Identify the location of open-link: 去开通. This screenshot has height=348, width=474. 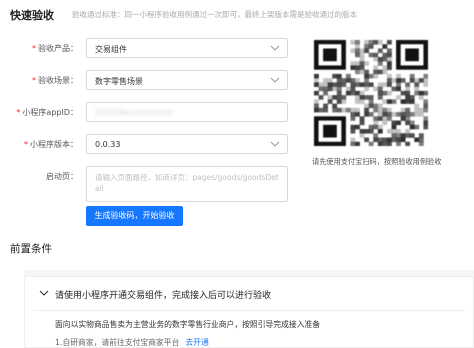
(196, 342).